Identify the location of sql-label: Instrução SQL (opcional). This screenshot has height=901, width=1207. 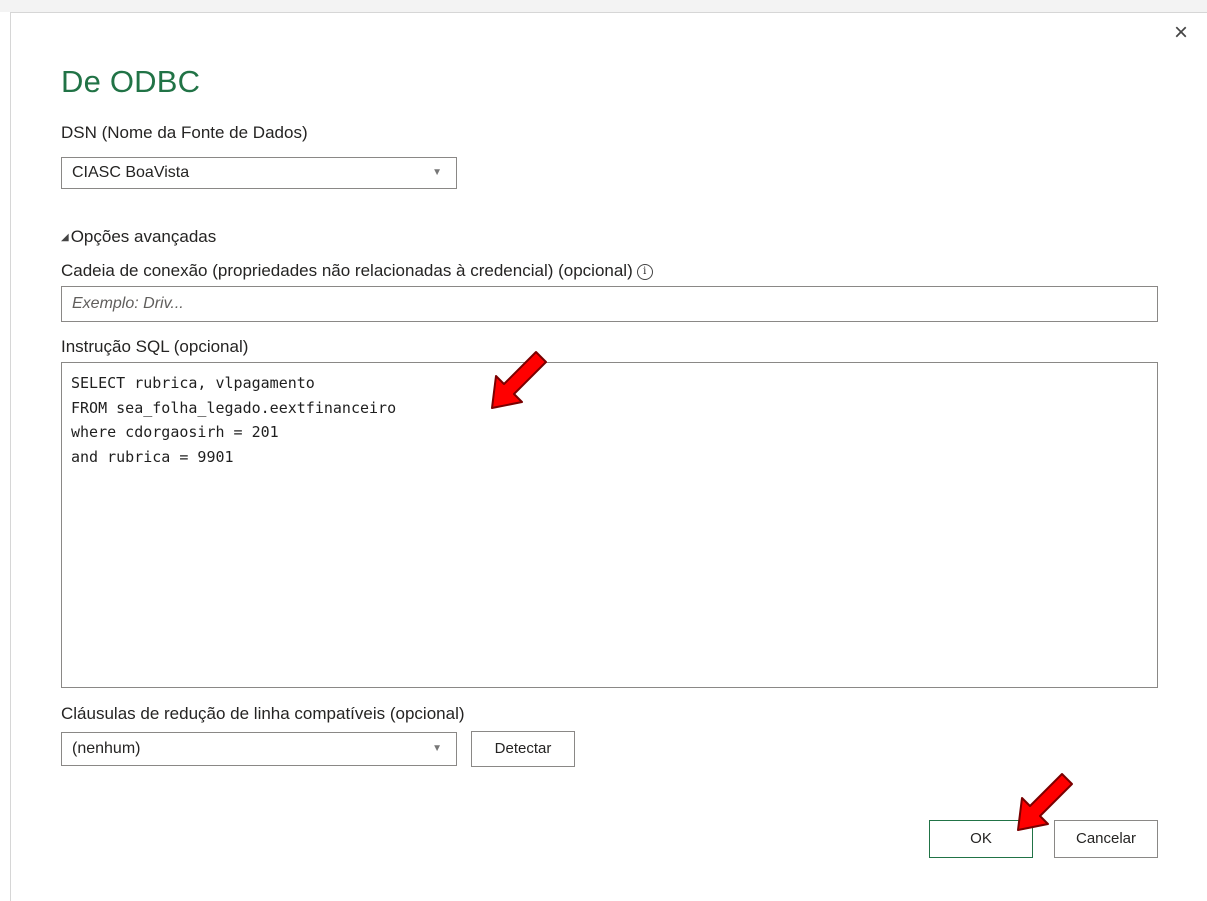
(155, 346).